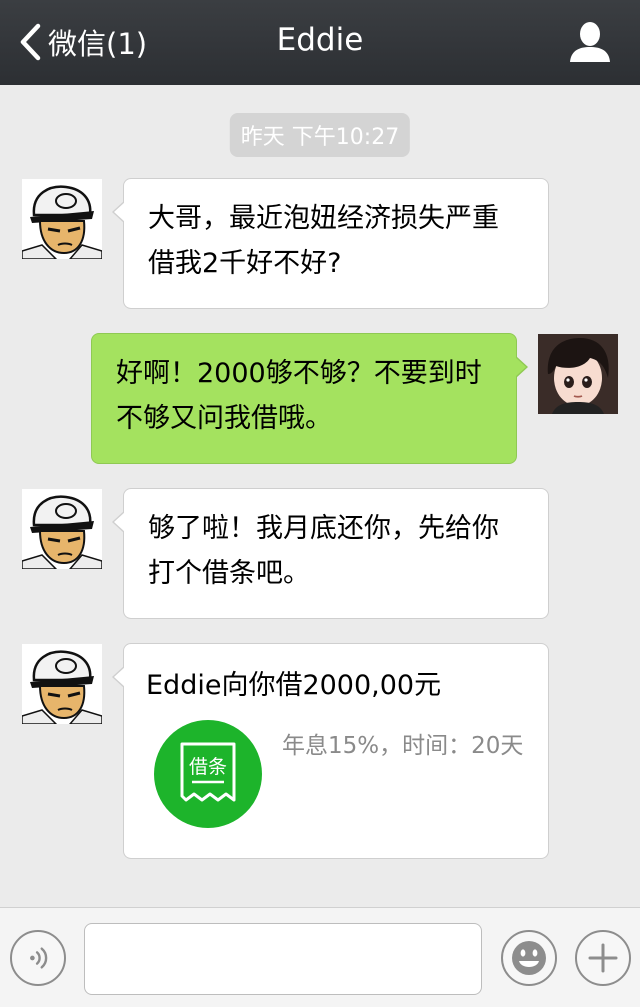 This screenshot has height=1007, width=640. I want to click on message-bubble-received: 够了啦！我月底还你，先给你 打个借条吧。, so click(330, 553).